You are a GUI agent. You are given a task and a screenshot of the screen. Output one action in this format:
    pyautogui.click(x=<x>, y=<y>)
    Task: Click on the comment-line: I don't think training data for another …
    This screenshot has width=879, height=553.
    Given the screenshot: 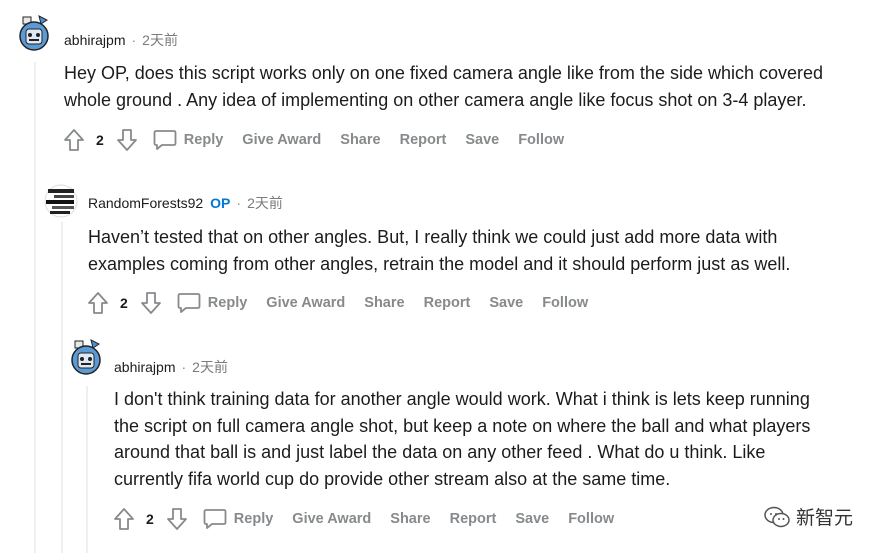 What is the action you would take?
    pyautogui.click(x=462, y=399)
    